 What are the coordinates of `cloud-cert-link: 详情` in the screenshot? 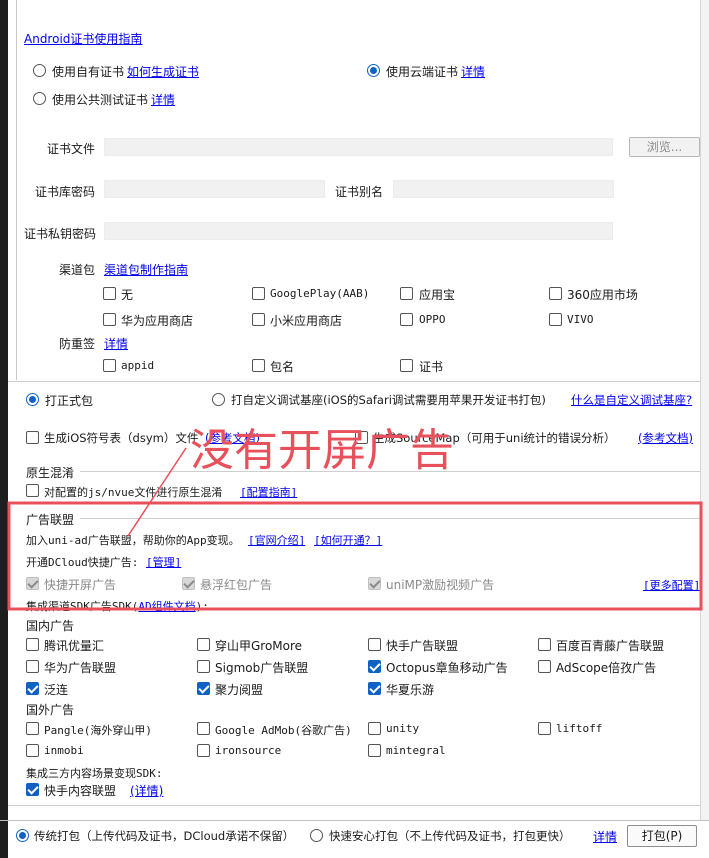 It's located at (473, 71).